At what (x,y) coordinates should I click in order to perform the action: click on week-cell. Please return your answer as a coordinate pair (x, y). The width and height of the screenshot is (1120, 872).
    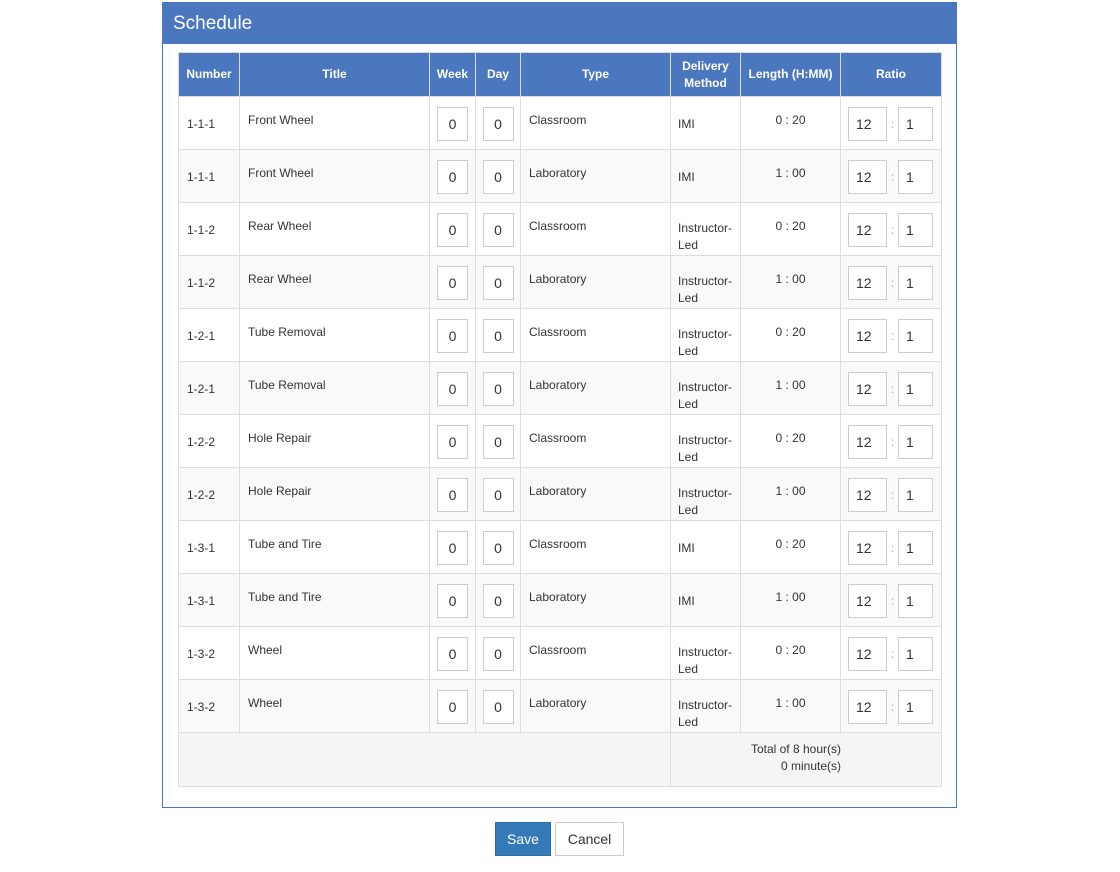
    Looking at the image, I should click on (452, 706).